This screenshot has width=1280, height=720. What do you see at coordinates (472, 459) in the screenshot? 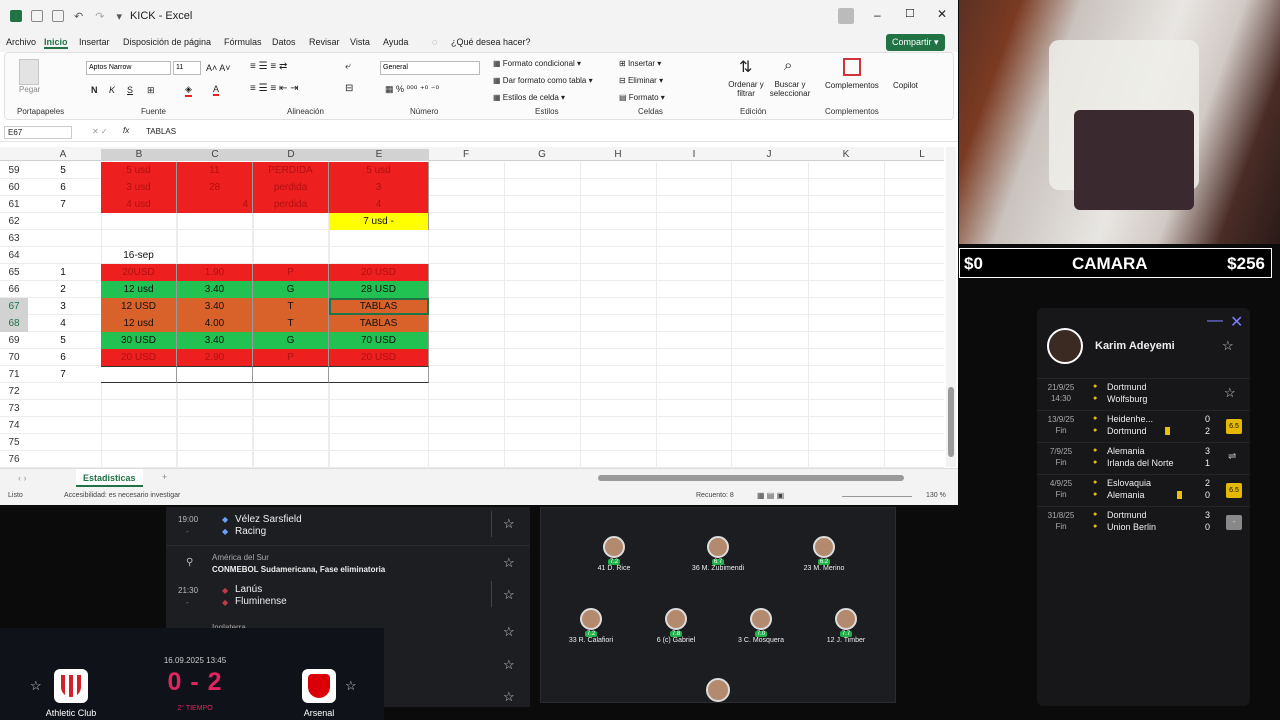
I see `sheet-row: 76` at bounding box center [472, 459].